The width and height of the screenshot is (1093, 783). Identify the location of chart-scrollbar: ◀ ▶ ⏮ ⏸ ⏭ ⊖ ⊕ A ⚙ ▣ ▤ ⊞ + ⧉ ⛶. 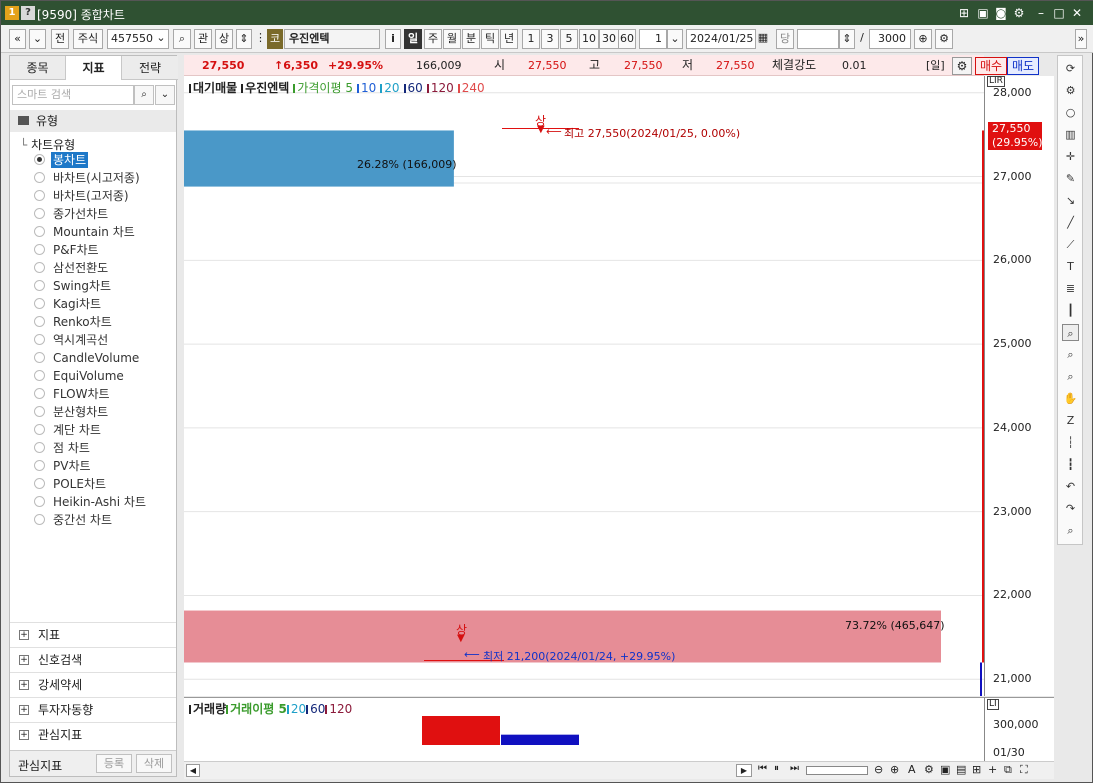
(619, 770).